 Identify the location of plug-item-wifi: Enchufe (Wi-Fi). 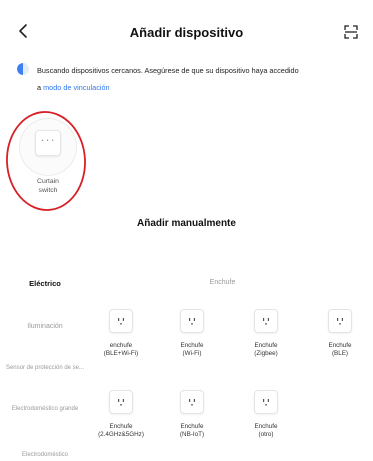
(192, 333).